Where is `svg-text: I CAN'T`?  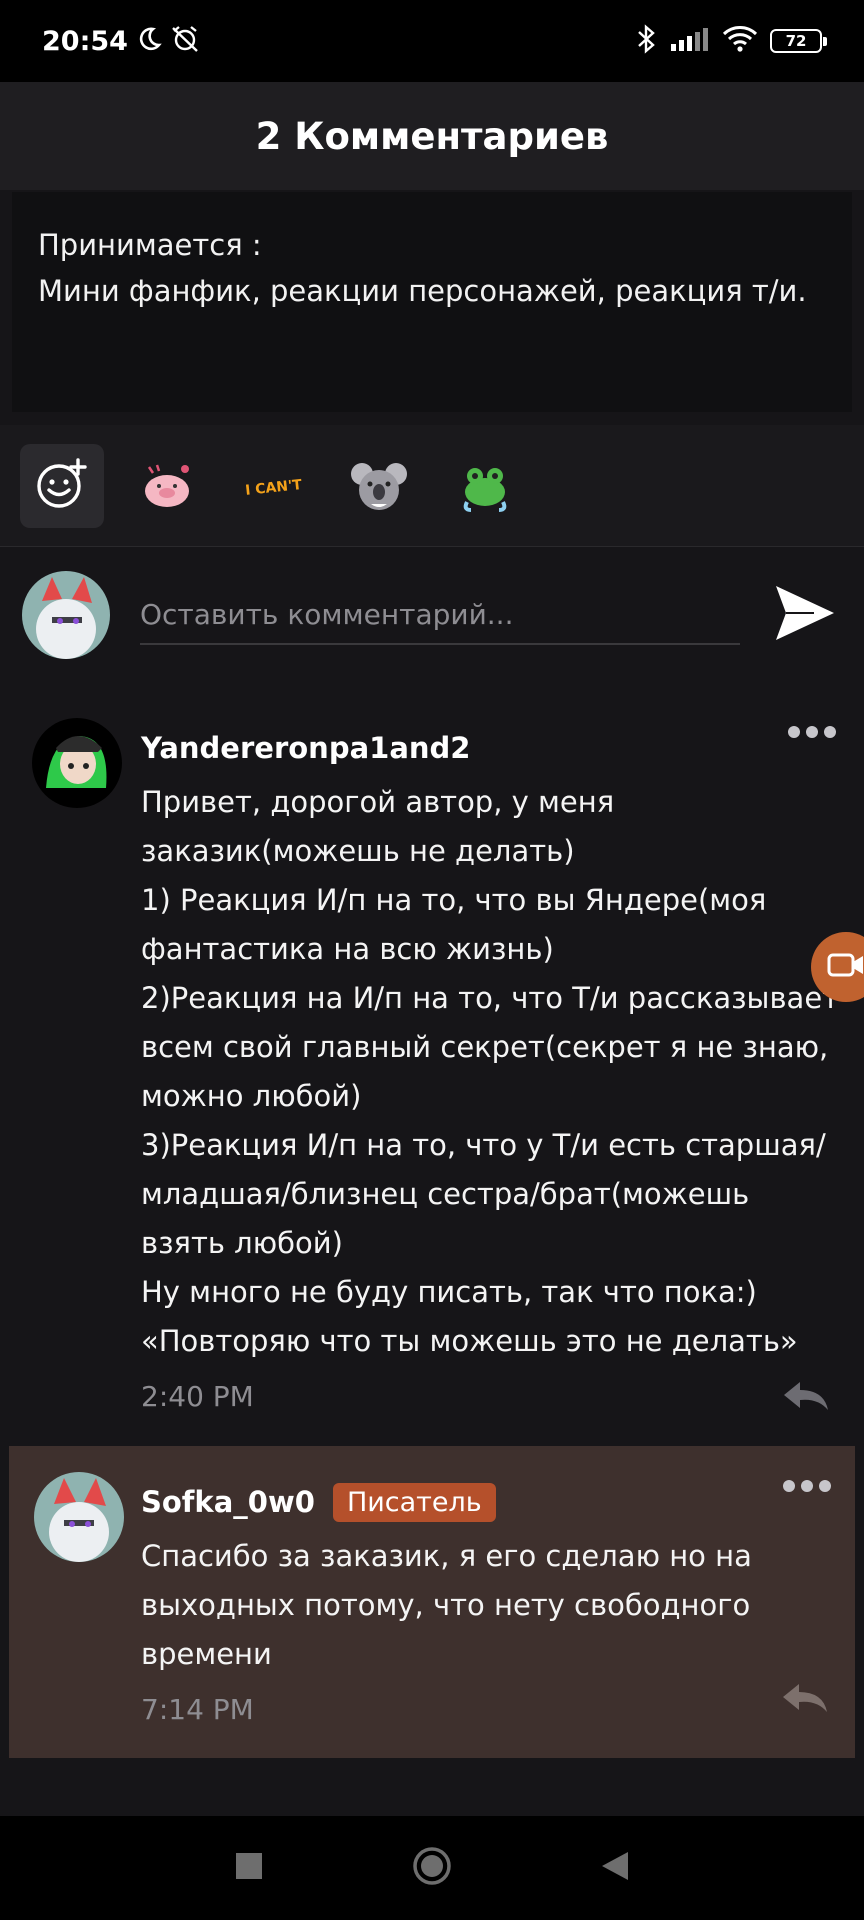 svg-text: I CAN'T is located at coordinates (274, 487).